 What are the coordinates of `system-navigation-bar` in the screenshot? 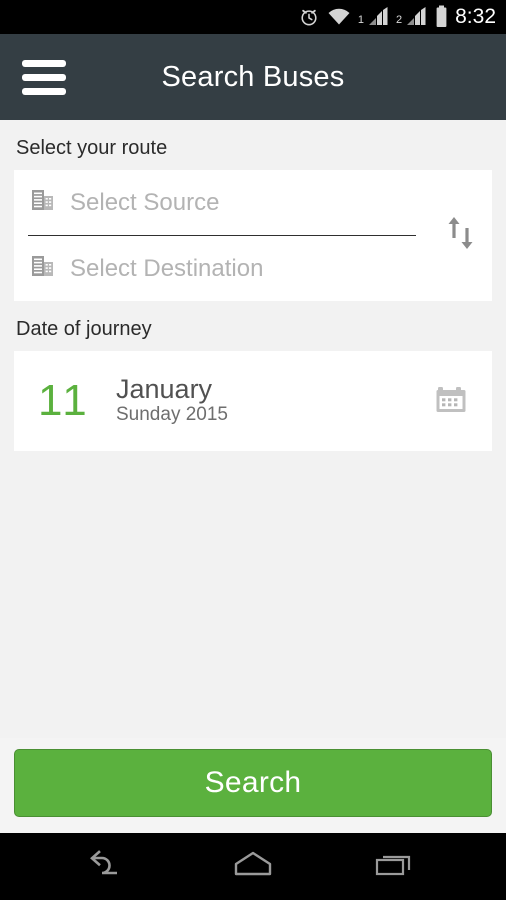 It's located at (253, 866).